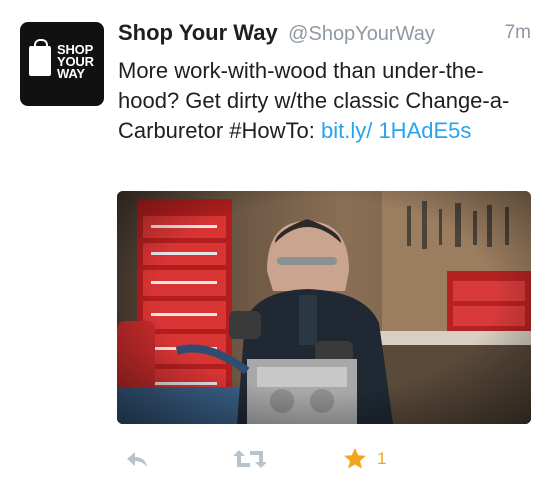 The width and height of the screenshot is (551, 493). I want to click on timestamp: 7m, so click(518, 33).